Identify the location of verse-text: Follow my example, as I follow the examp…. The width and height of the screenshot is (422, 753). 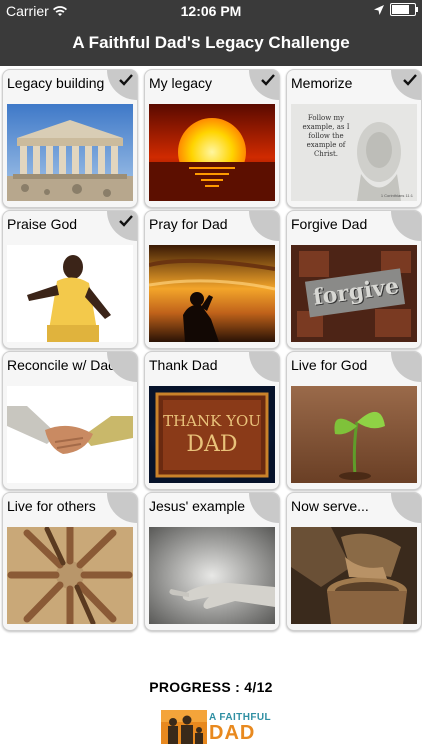
(326, 136).